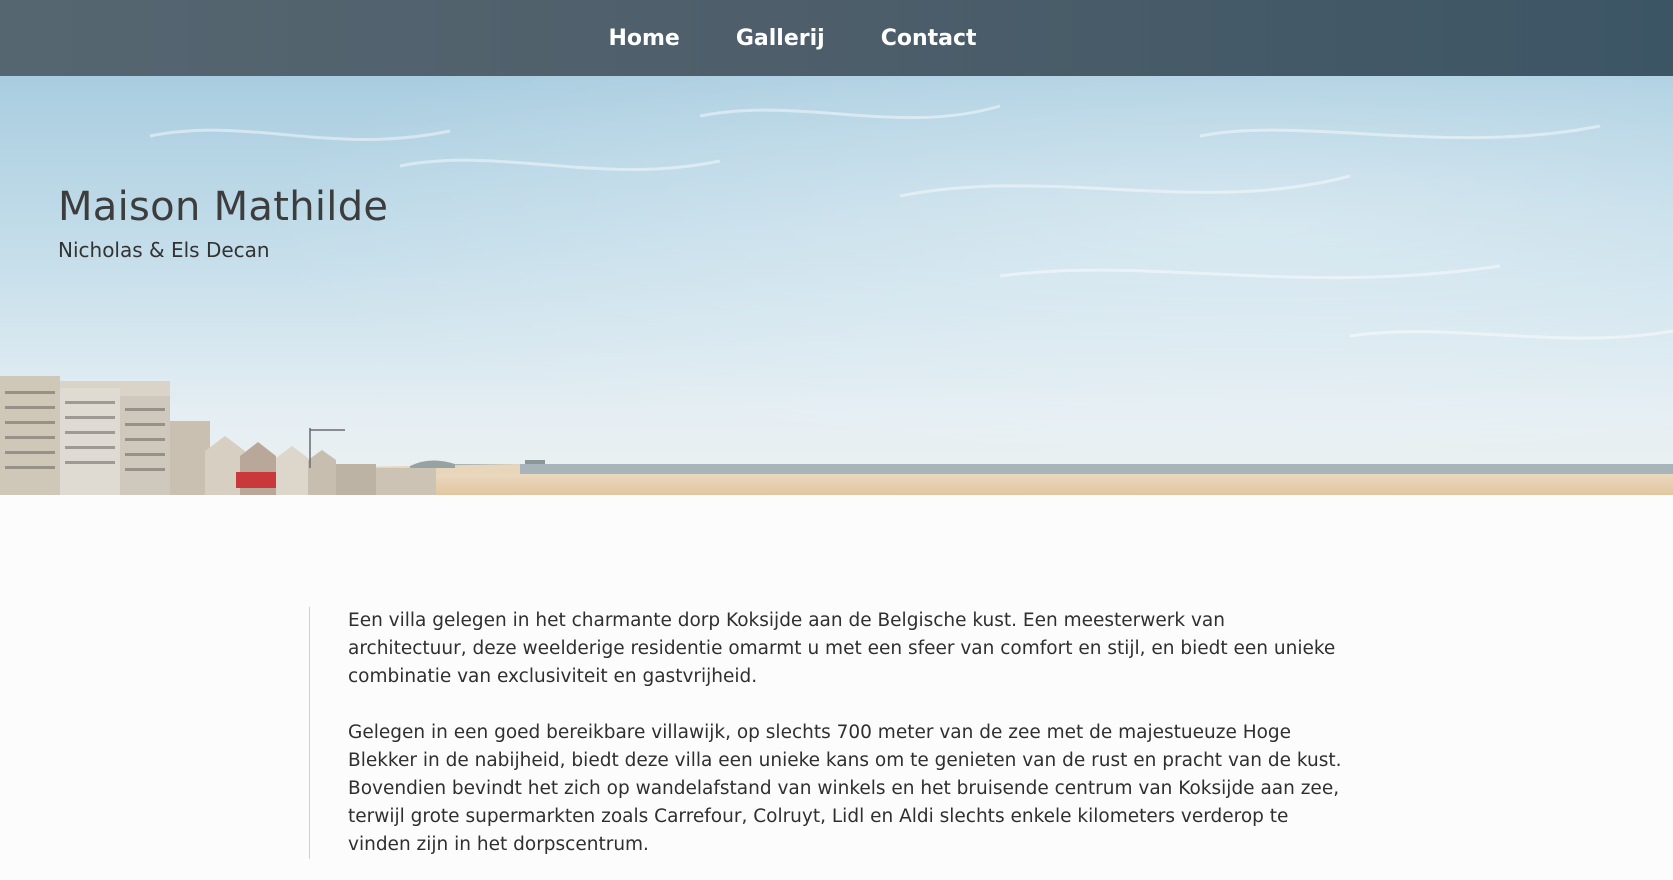  I want to click on site-subtitle: Nicholas & Els Decan, so click(164, 250).